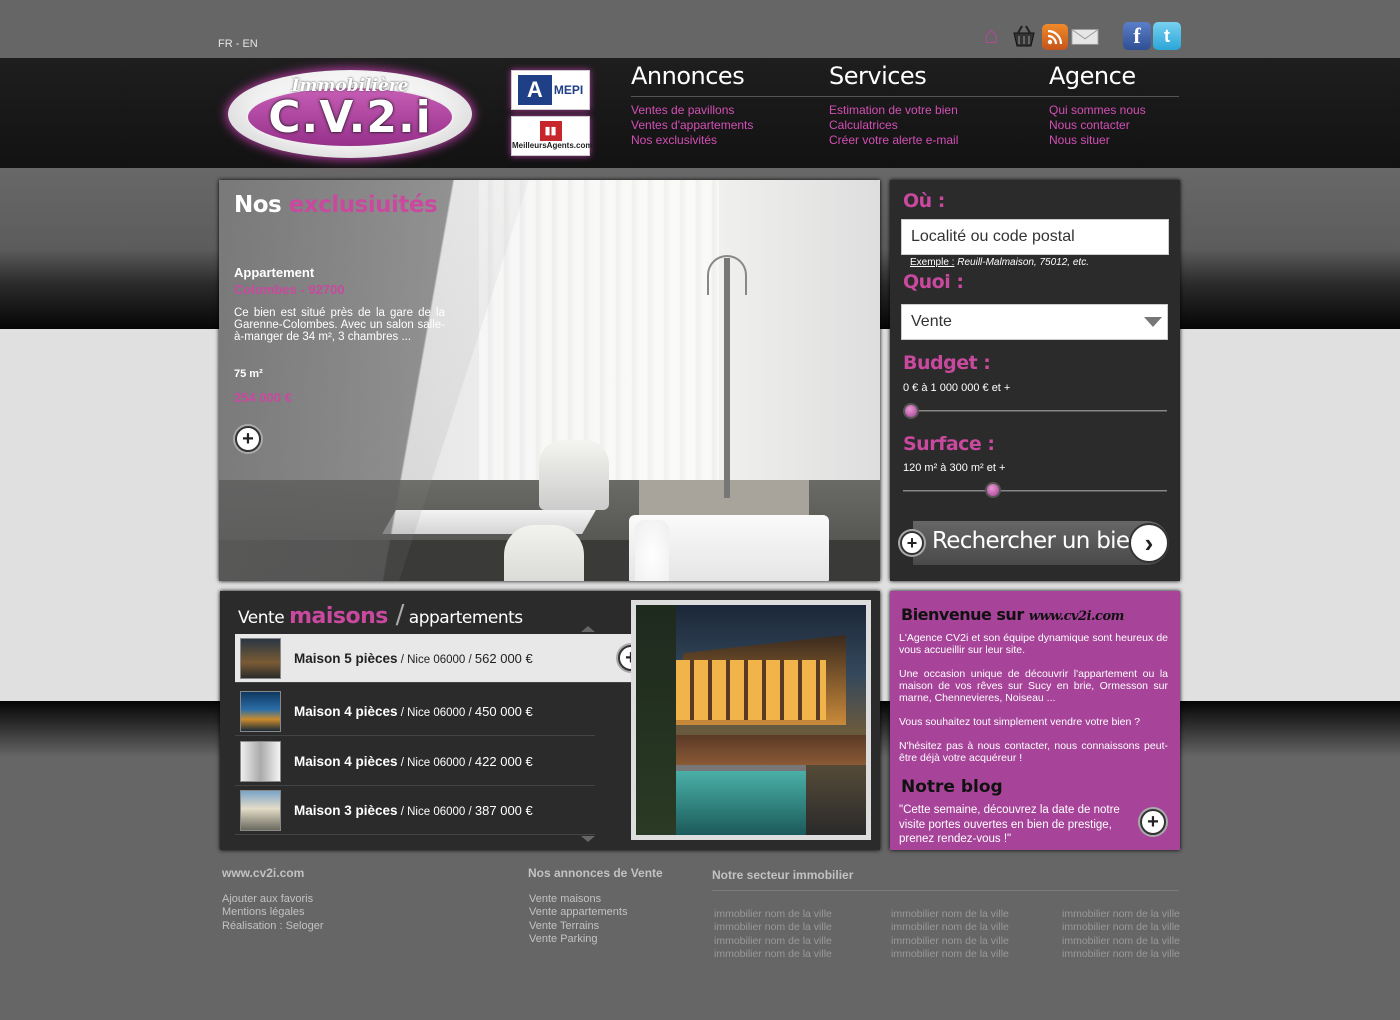 The width and height of the screenshot is (1400, 1020). Describe the element at coordinates (588, 629) in the screenshot. I see `scroll-up-icon` at that location.